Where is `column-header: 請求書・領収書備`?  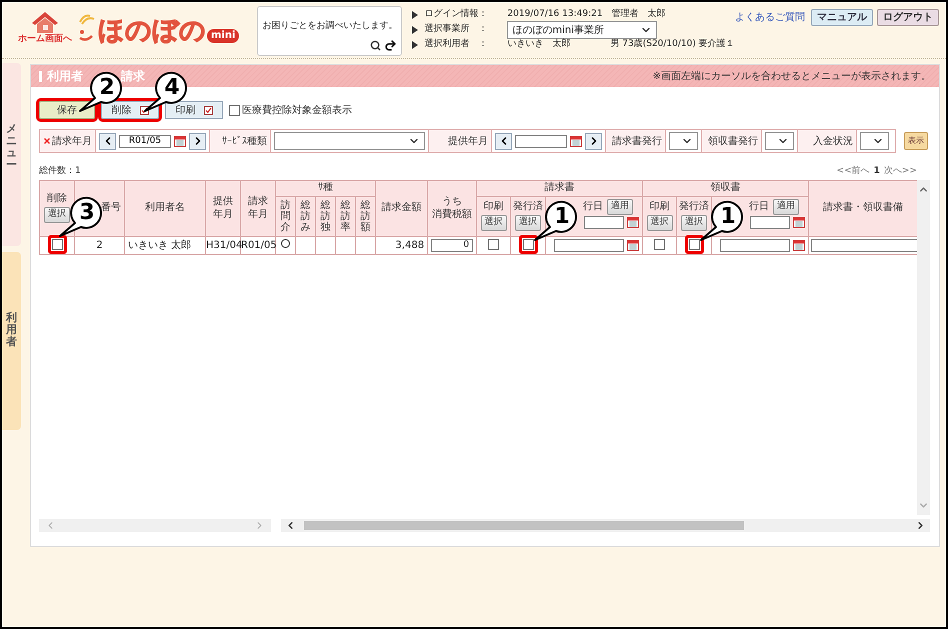
column-header: 請求書・領収書備 is located at coordinates (863, 208).